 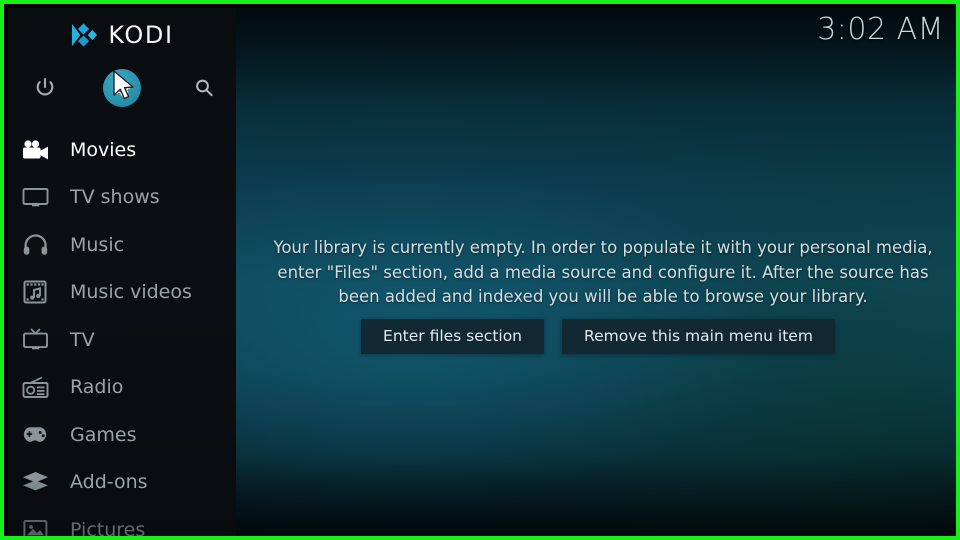 I want to click on television-icon, so click(x=35, y=197).